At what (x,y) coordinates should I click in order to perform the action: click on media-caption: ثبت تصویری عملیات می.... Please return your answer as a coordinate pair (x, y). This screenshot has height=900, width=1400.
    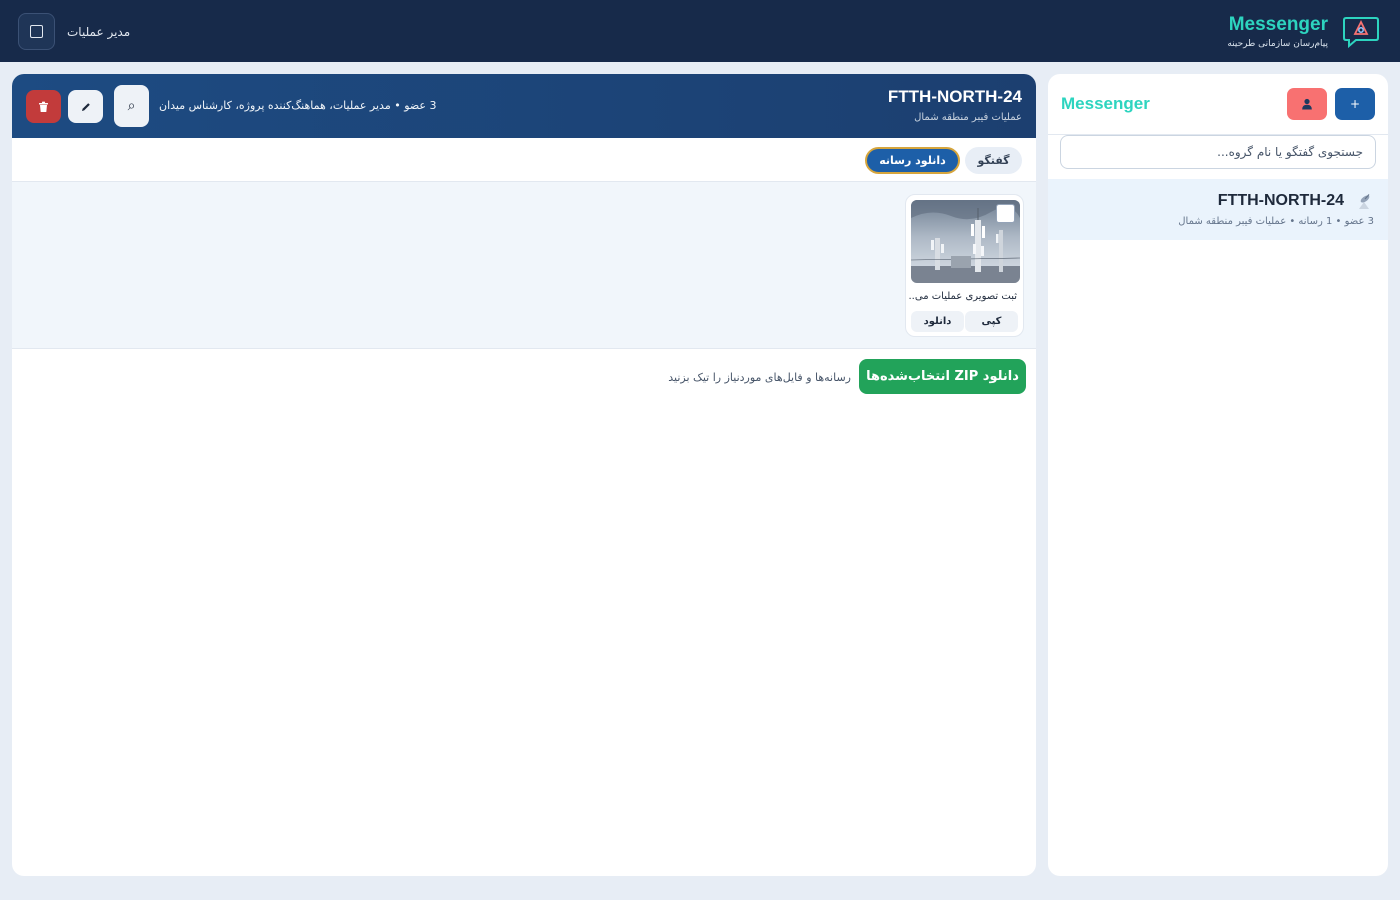
    Looking at the image, I should click on (963, 296).